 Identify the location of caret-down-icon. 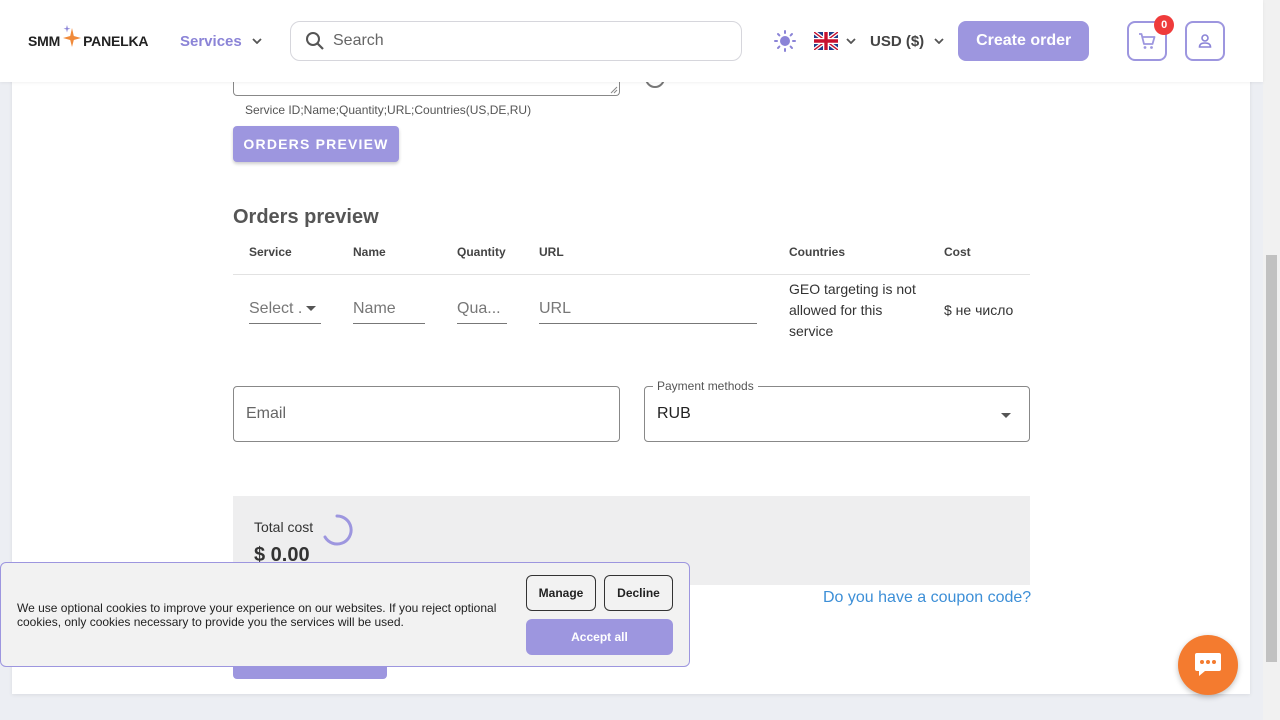
(311, 308).